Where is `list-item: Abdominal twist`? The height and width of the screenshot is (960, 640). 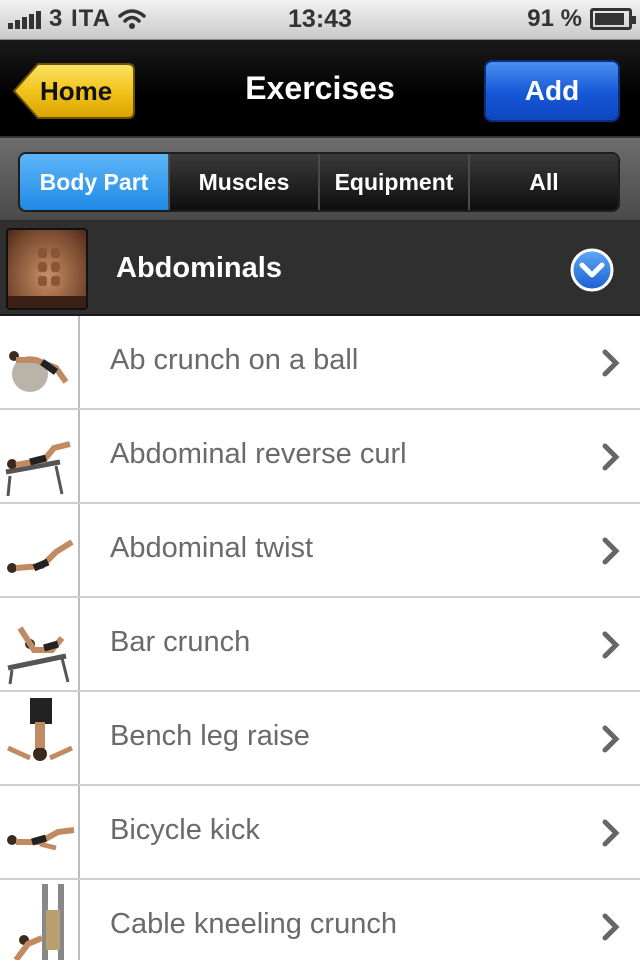 list-item: Abdominal twist is located at coordinates (320, 551).